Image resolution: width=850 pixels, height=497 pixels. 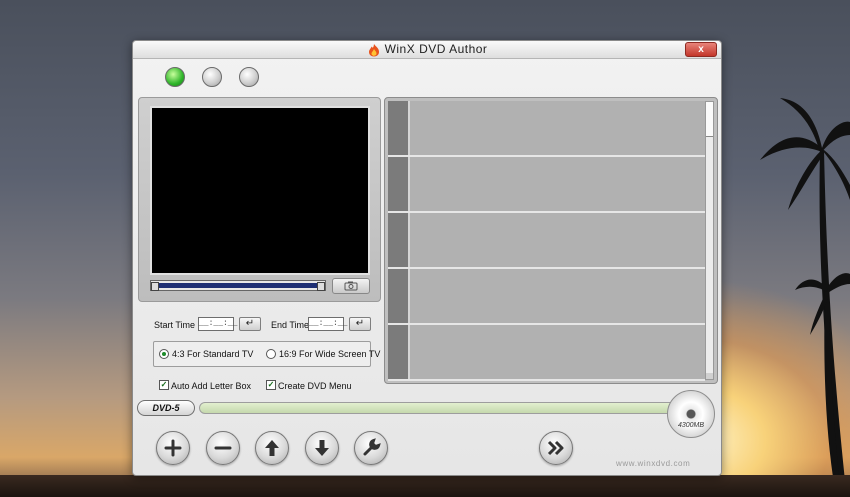 I want to click on window-title: WinX DVD Author, so click(x=436, y=49).